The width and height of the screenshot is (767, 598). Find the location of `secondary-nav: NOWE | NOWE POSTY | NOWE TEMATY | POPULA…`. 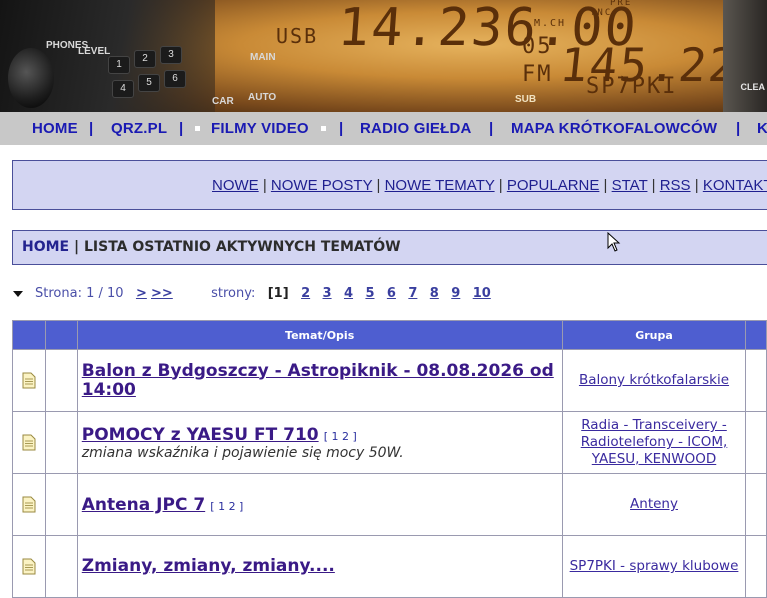

secondary-nav: NOWE | NOWE POSTY | NOWE TEMATY | POPULA… is located at coordinates (389, 185).